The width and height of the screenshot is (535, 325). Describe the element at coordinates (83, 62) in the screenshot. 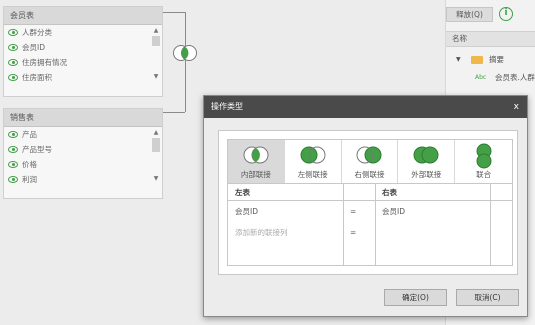

I see `field-item: 住房拥有情况` at that location.